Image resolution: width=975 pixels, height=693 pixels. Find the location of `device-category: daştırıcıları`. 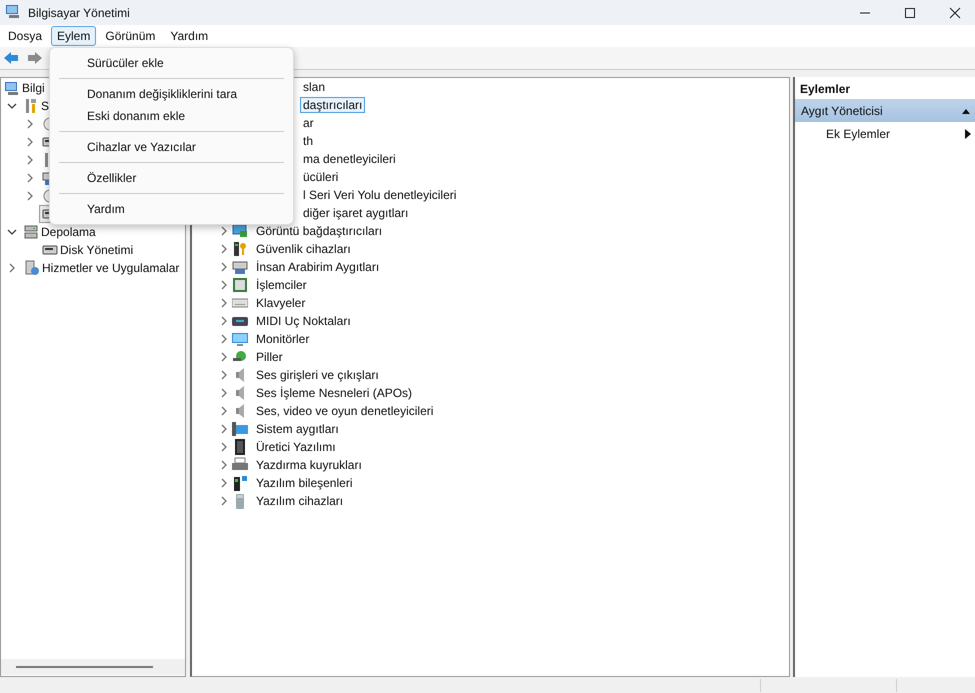

device-category: daştırıcıları is located at coordinates (333, 105).